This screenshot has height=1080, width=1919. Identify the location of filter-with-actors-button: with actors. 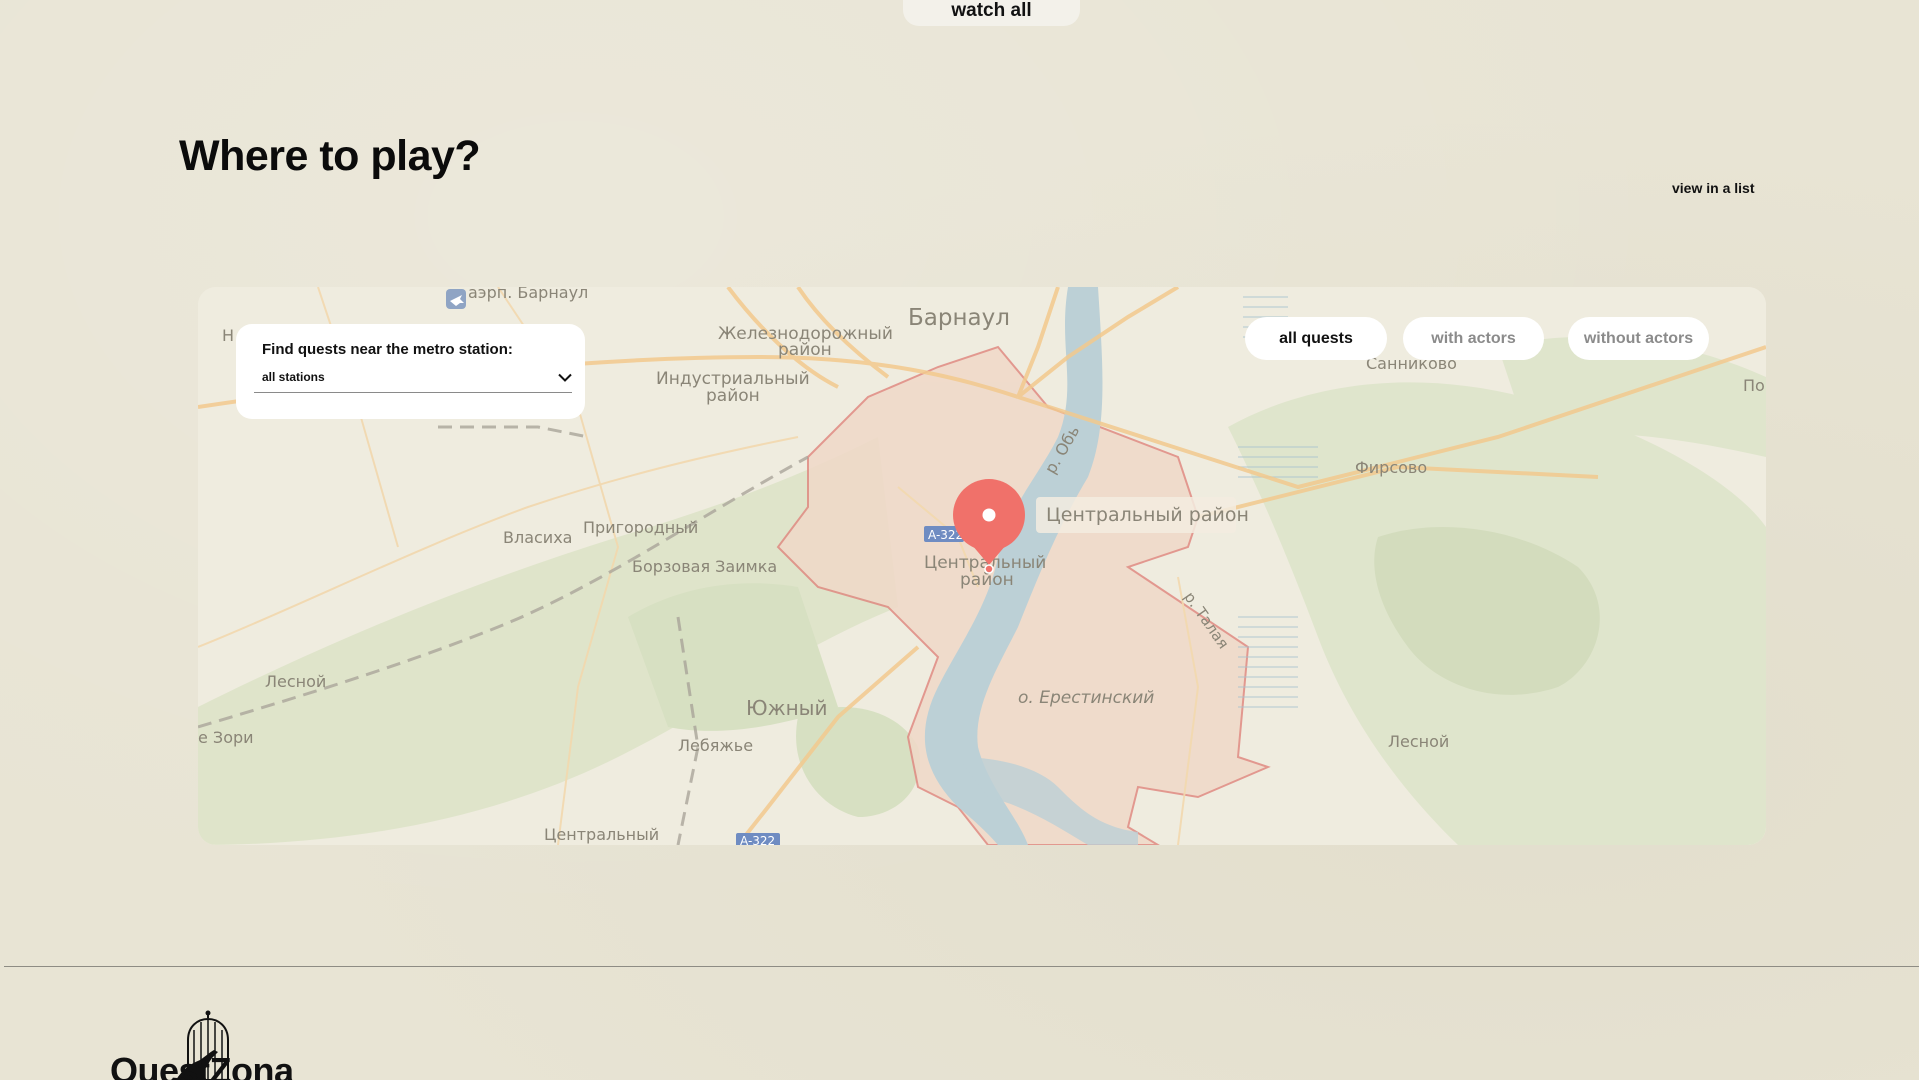
(1473, 338).